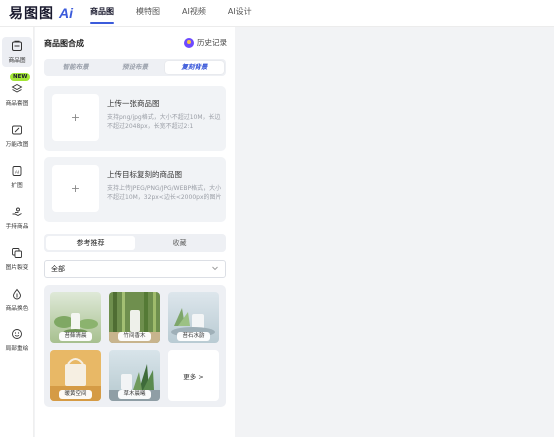 This screenshot has width=554, height=437. What do you see at coordinates (189, 42) in the screenshot?
I see `history-icon` at bounding box center [189, 42].